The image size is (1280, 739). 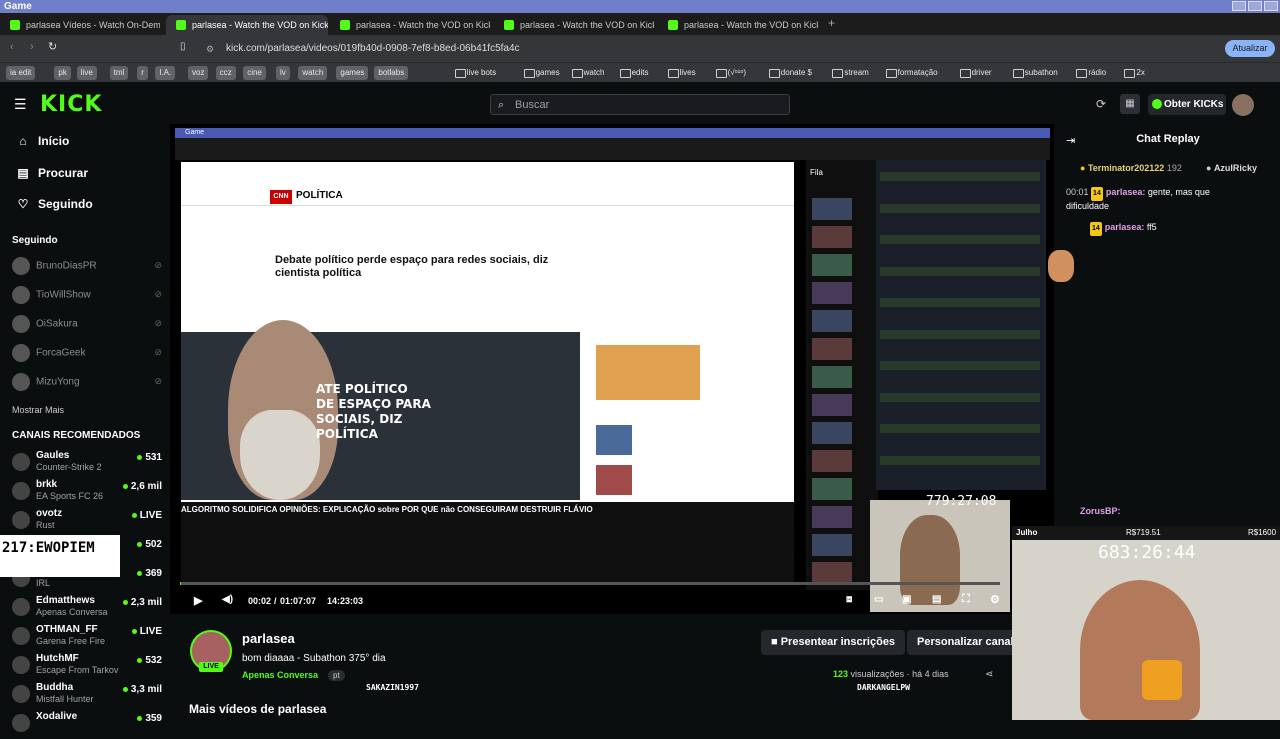 What do you see at coordinates (147, 515) in the screenshot?
I see `viewer-count: LIVE` at bounding box center [147, 515].